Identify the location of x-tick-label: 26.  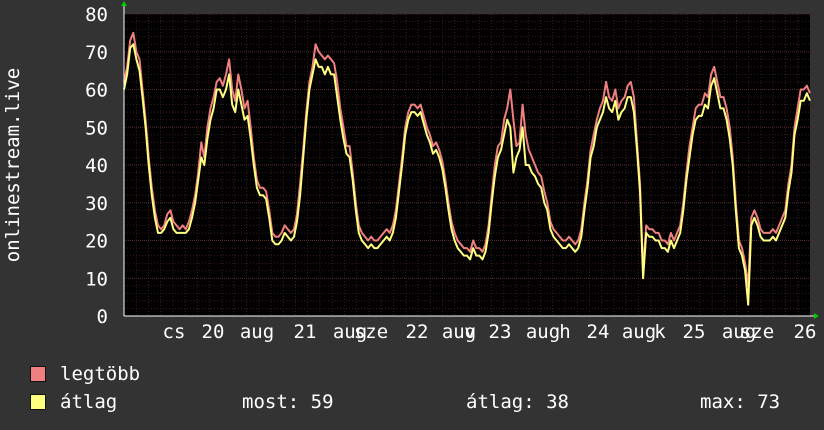
(805, 332).